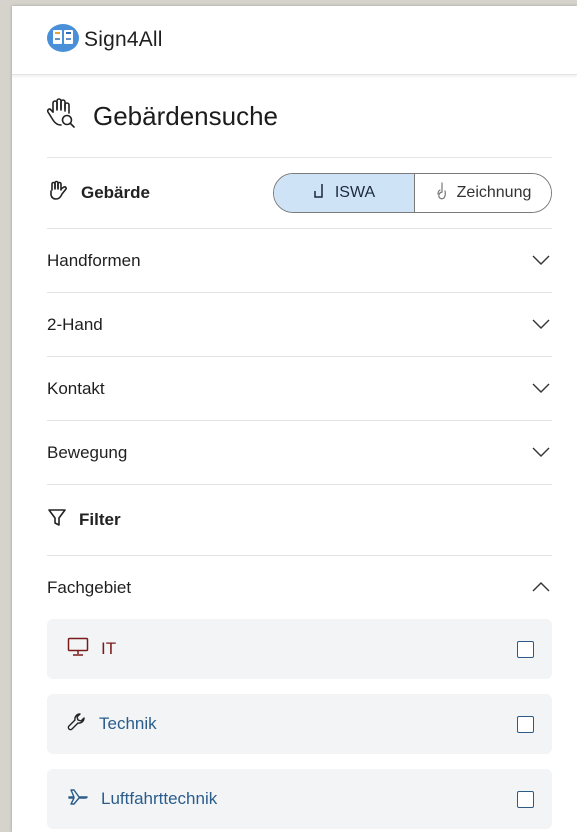  Describe the element at coordinates (89, 587) in the screenshot. I see `fachgebiet-label: Fachgebiet` at that location.